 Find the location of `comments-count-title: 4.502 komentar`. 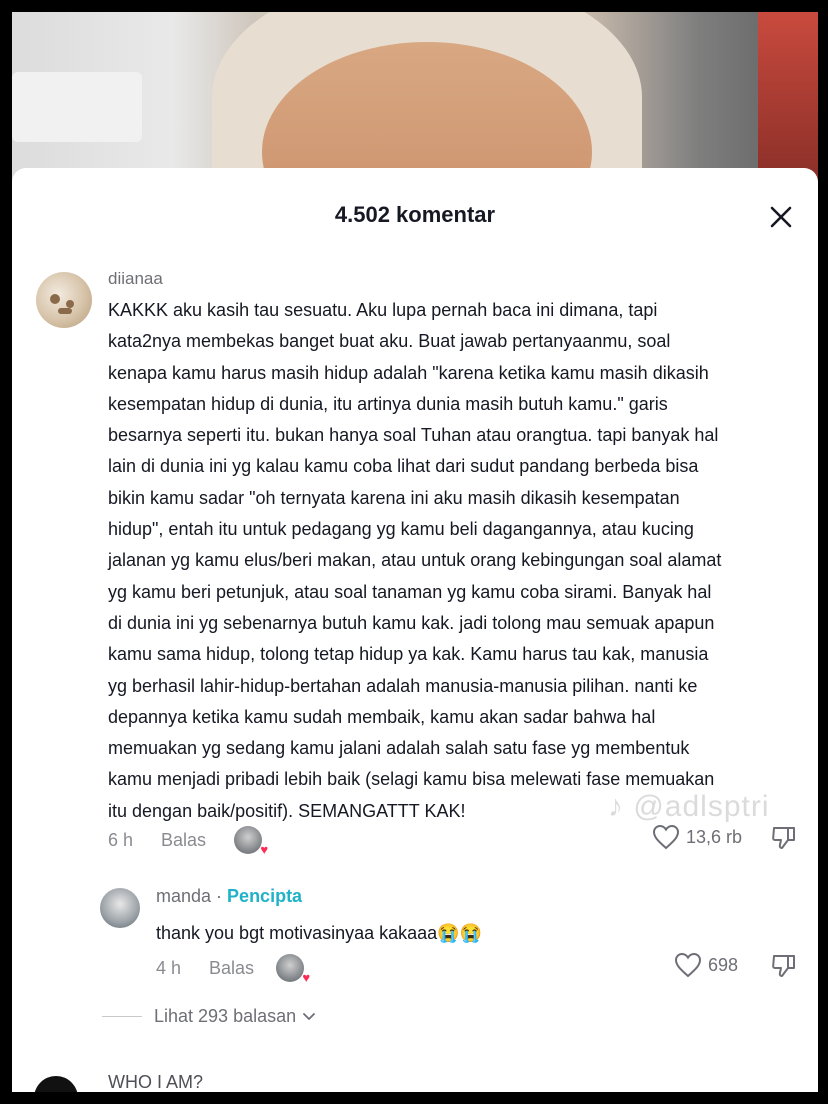

comments-count-title: 4.502 komentar is located at coordinates (415, 214).